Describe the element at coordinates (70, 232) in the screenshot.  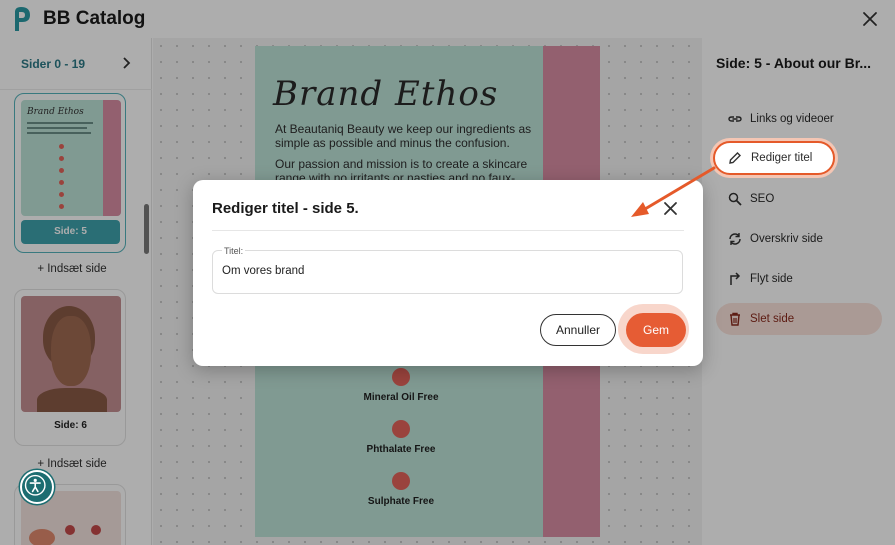
I see `page-thumbnail-caption: Side: 5` at that location.